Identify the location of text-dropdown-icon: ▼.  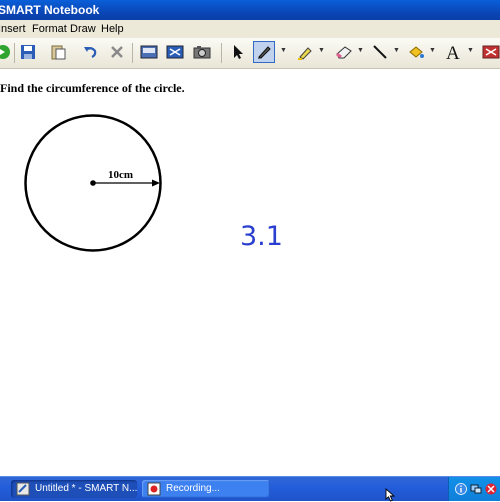
(470, 50).